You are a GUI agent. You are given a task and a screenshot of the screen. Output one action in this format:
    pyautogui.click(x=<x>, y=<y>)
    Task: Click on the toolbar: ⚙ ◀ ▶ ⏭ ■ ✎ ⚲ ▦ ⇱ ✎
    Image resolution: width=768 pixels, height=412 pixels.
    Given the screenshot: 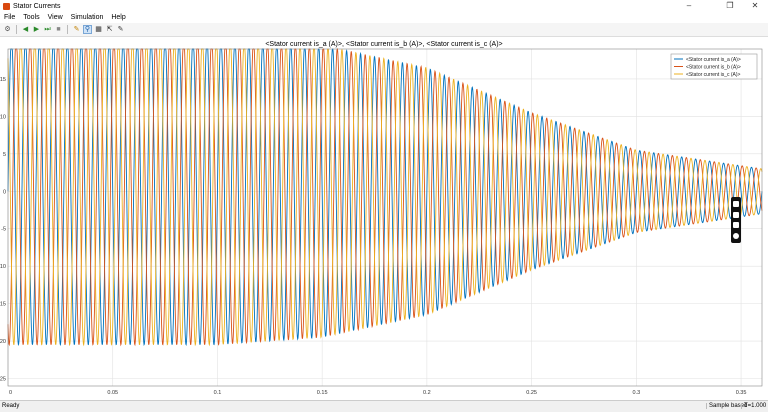 What is the action you would take?
    pyautogui.click(x=384, y=30)
    